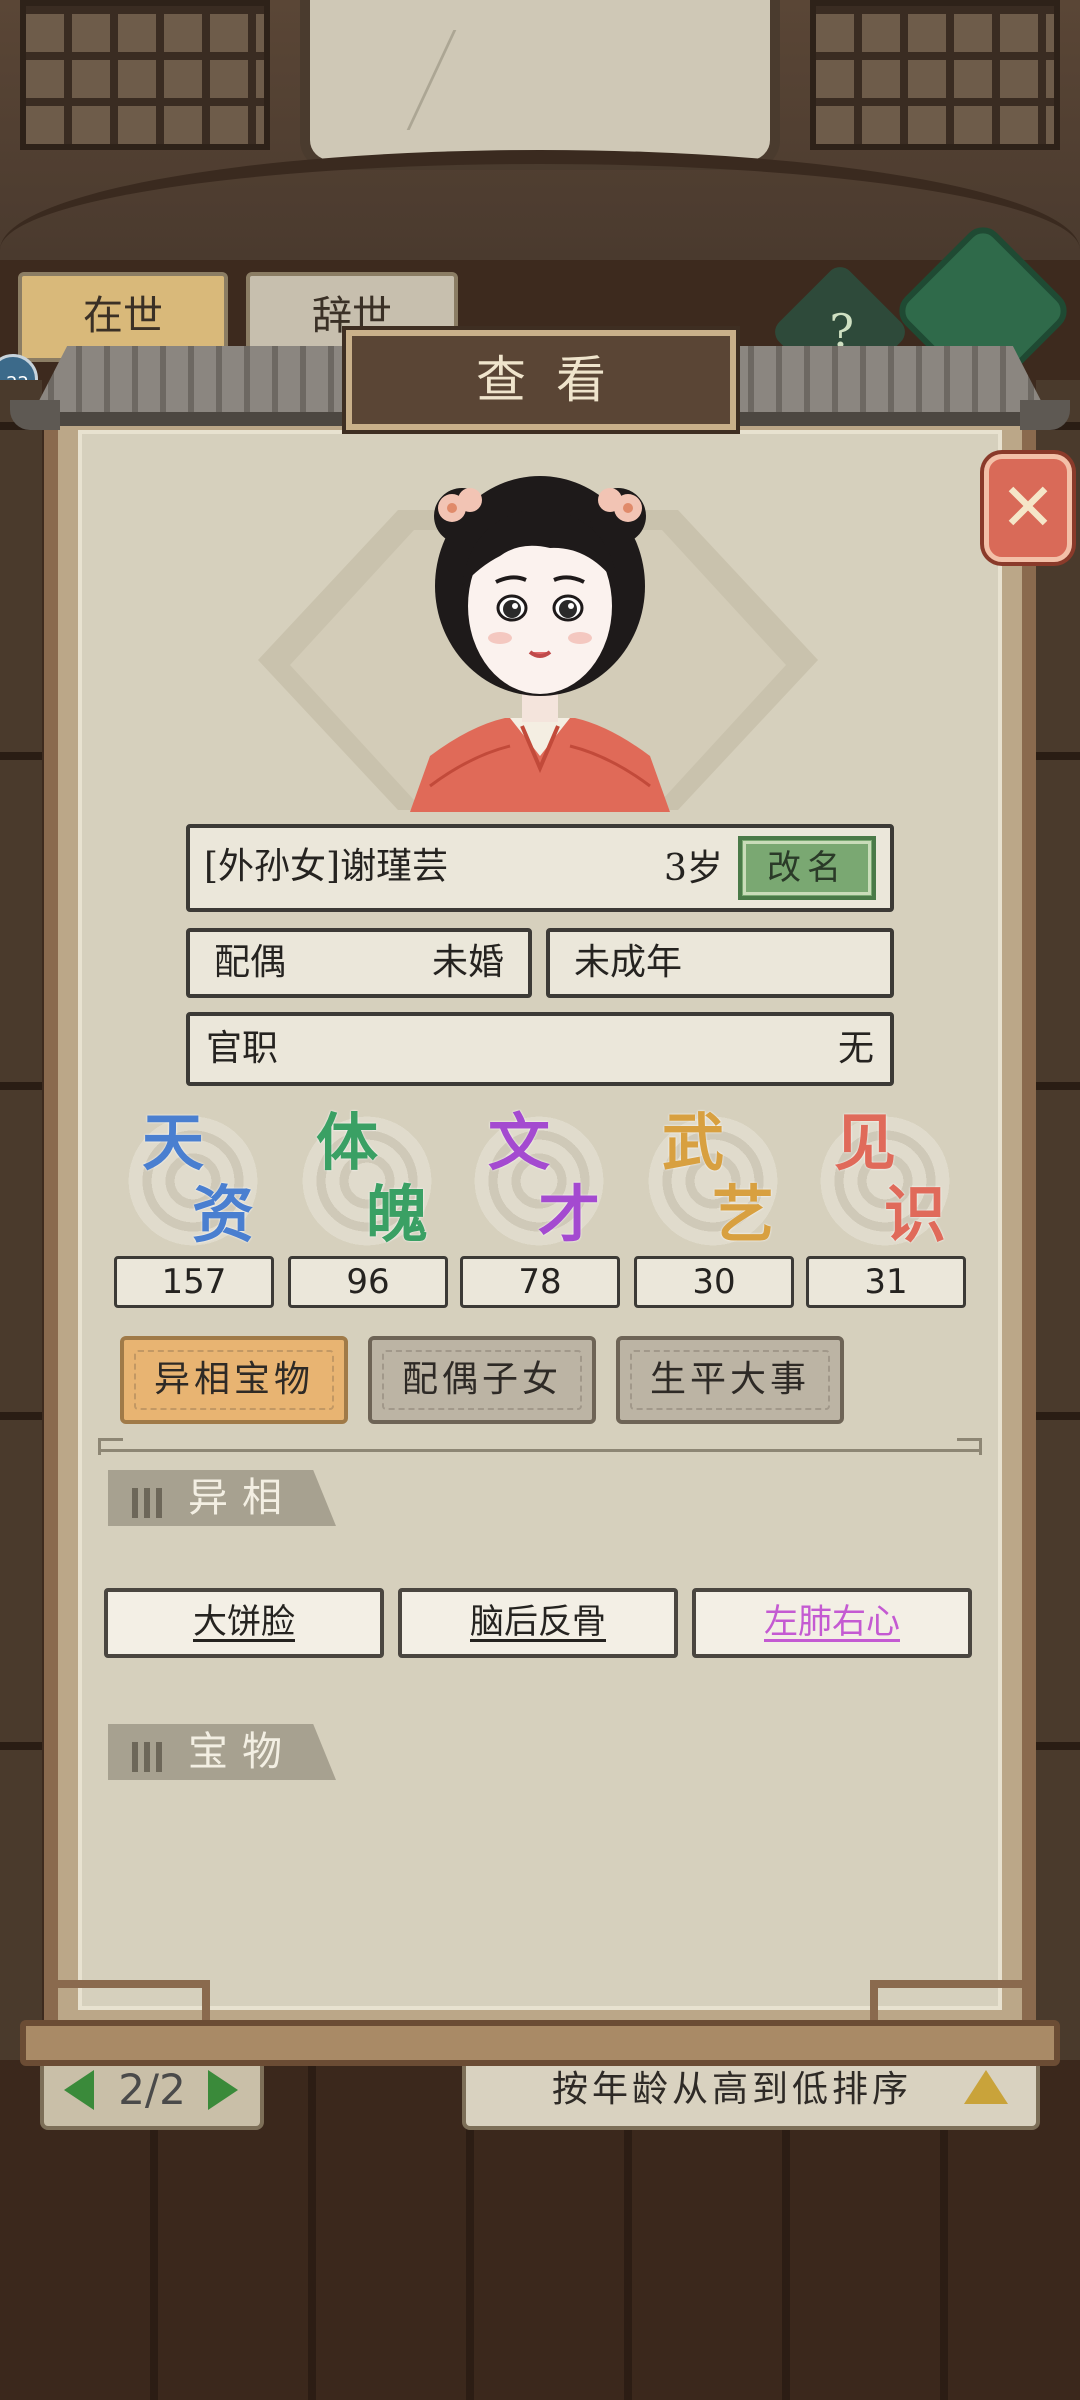 This screenshot has width=1080, height=2400. Describe the element at coordinates (693, 868) in the screenshot. I see `character-age: 3岁` at that location.